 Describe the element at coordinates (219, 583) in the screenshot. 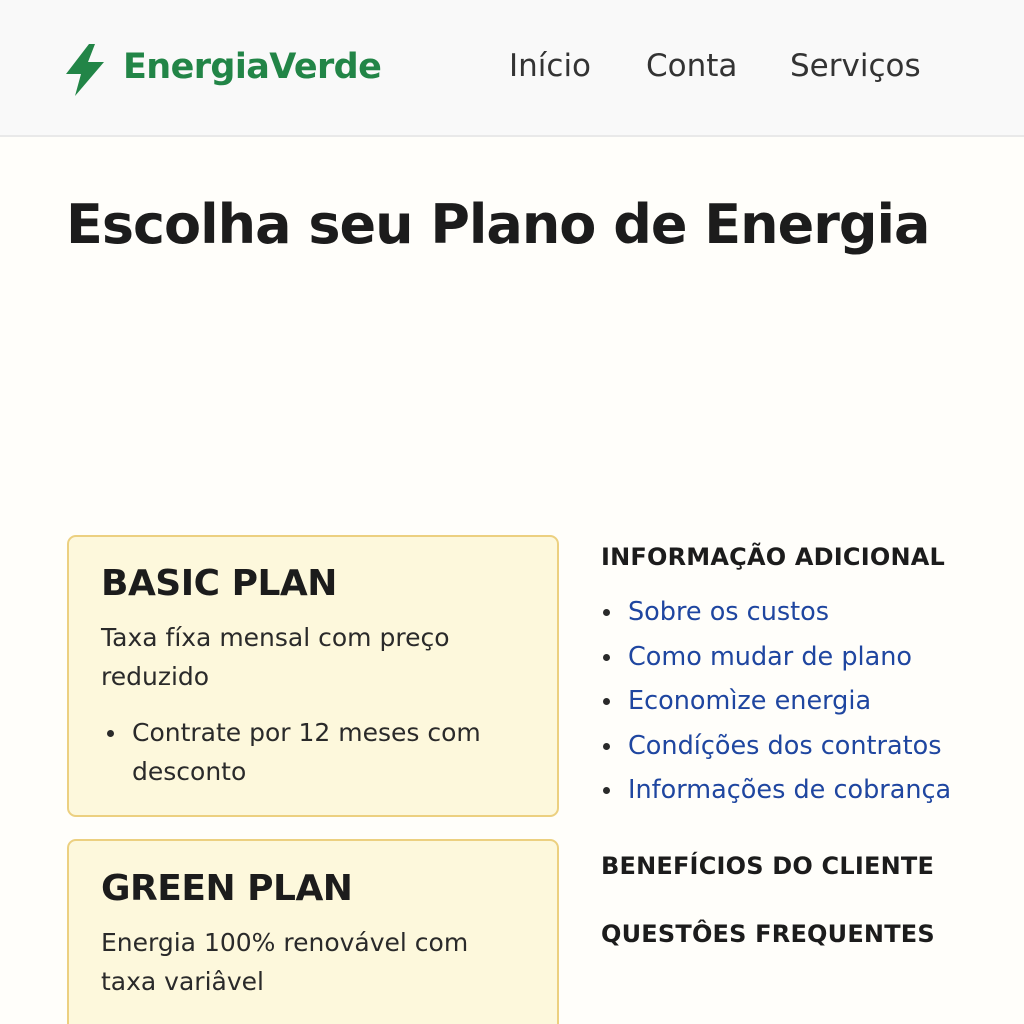

I see `plan-title: BASIC PLAN` at that location.